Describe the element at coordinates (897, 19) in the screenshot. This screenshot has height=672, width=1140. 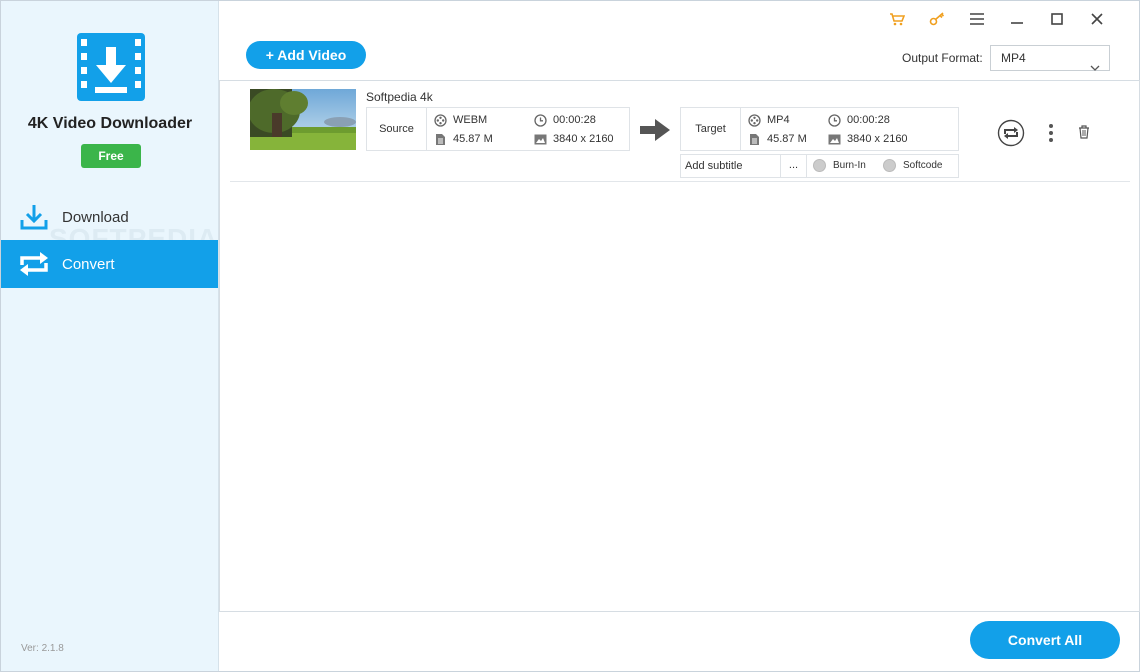
I see `cart-icon` at that location.